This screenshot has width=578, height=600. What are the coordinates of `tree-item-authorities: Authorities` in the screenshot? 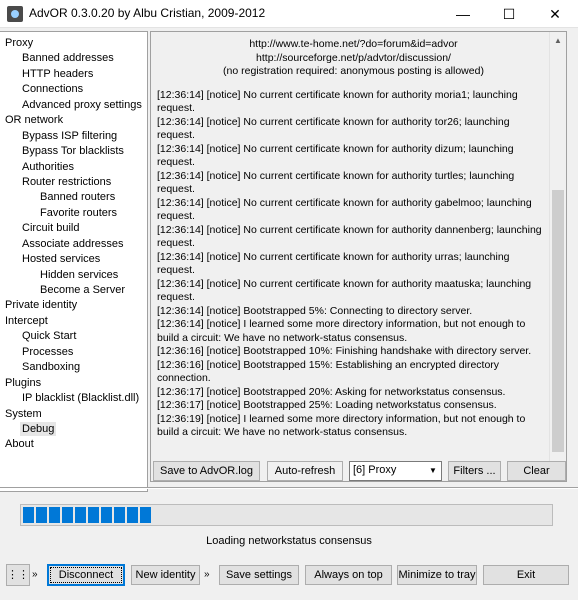 It's located at (48, 167).